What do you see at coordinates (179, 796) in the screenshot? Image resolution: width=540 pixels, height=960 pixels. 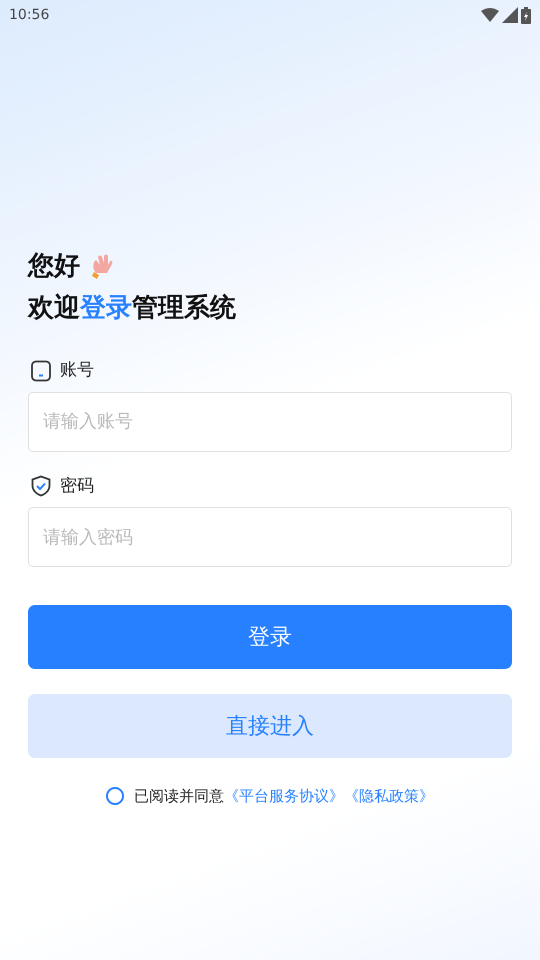 I see `agreement-text: 已阅读并同意` at bounding box center [179, 796].